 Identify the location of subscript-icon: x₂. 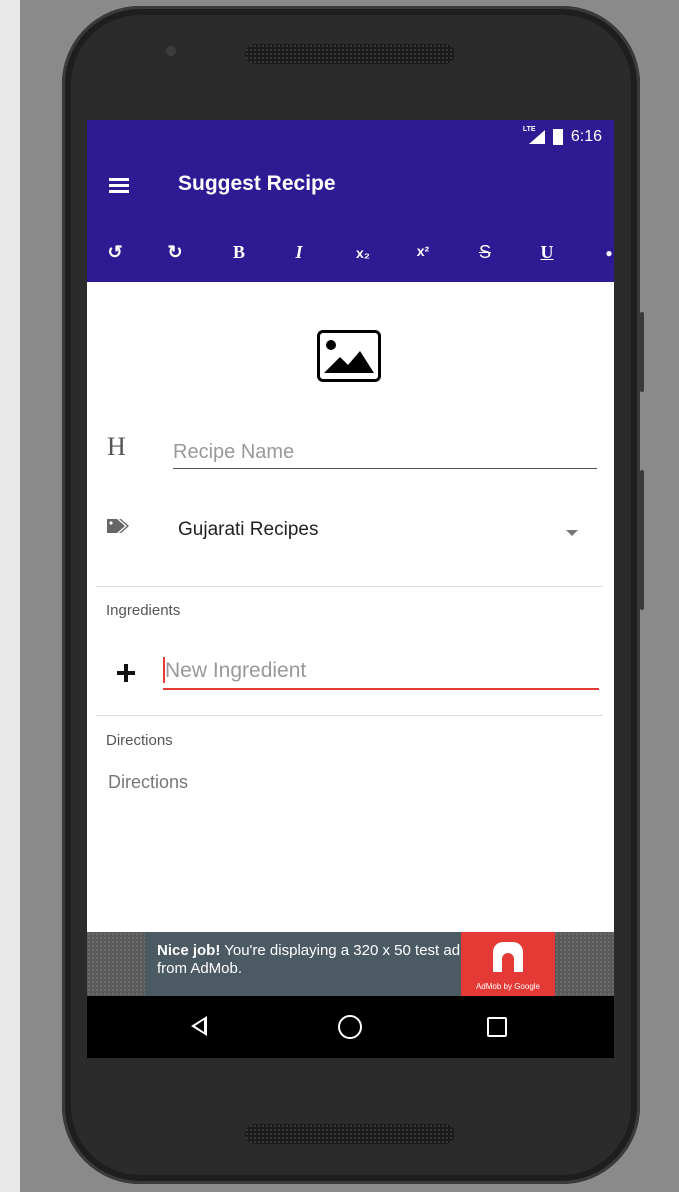
(363, 253).